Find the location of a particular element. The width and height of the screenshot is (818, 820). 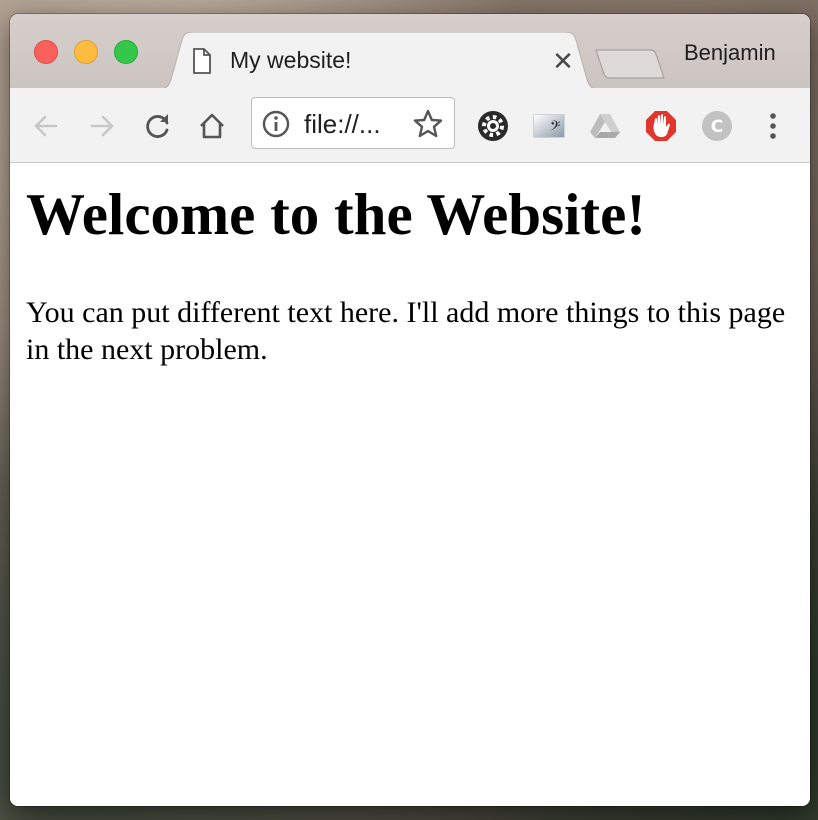

tab-title: My website! is located at coordinates (291, 60).